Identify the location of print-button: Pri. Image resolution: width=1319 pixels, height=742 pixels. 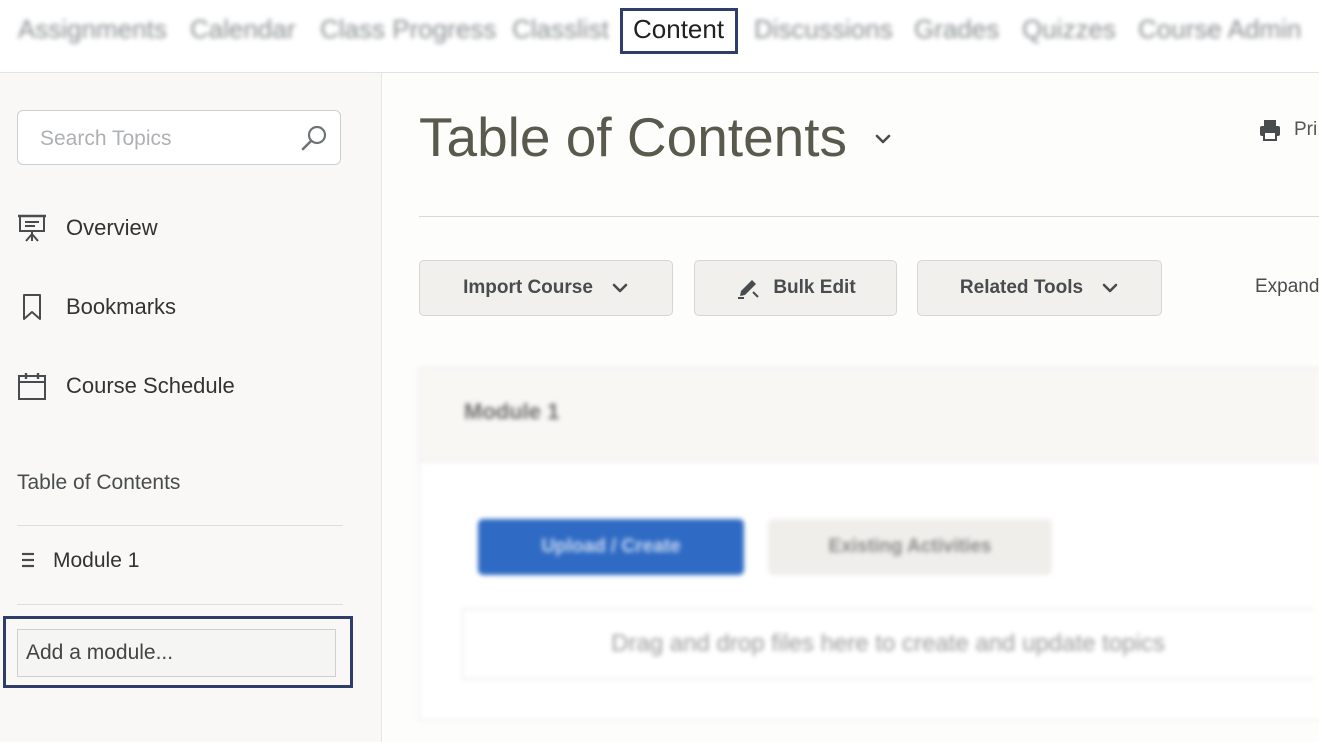
(1287, 130).